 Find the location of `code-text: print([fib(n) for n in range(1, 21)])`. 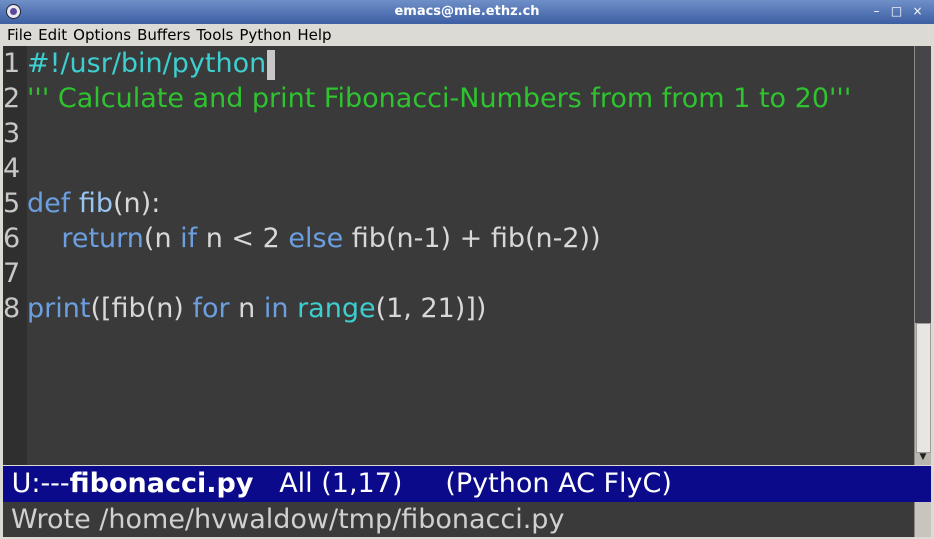

code-text: print([fib(n) for n in range(1, 21)]) is located at coordinates (256, 308).